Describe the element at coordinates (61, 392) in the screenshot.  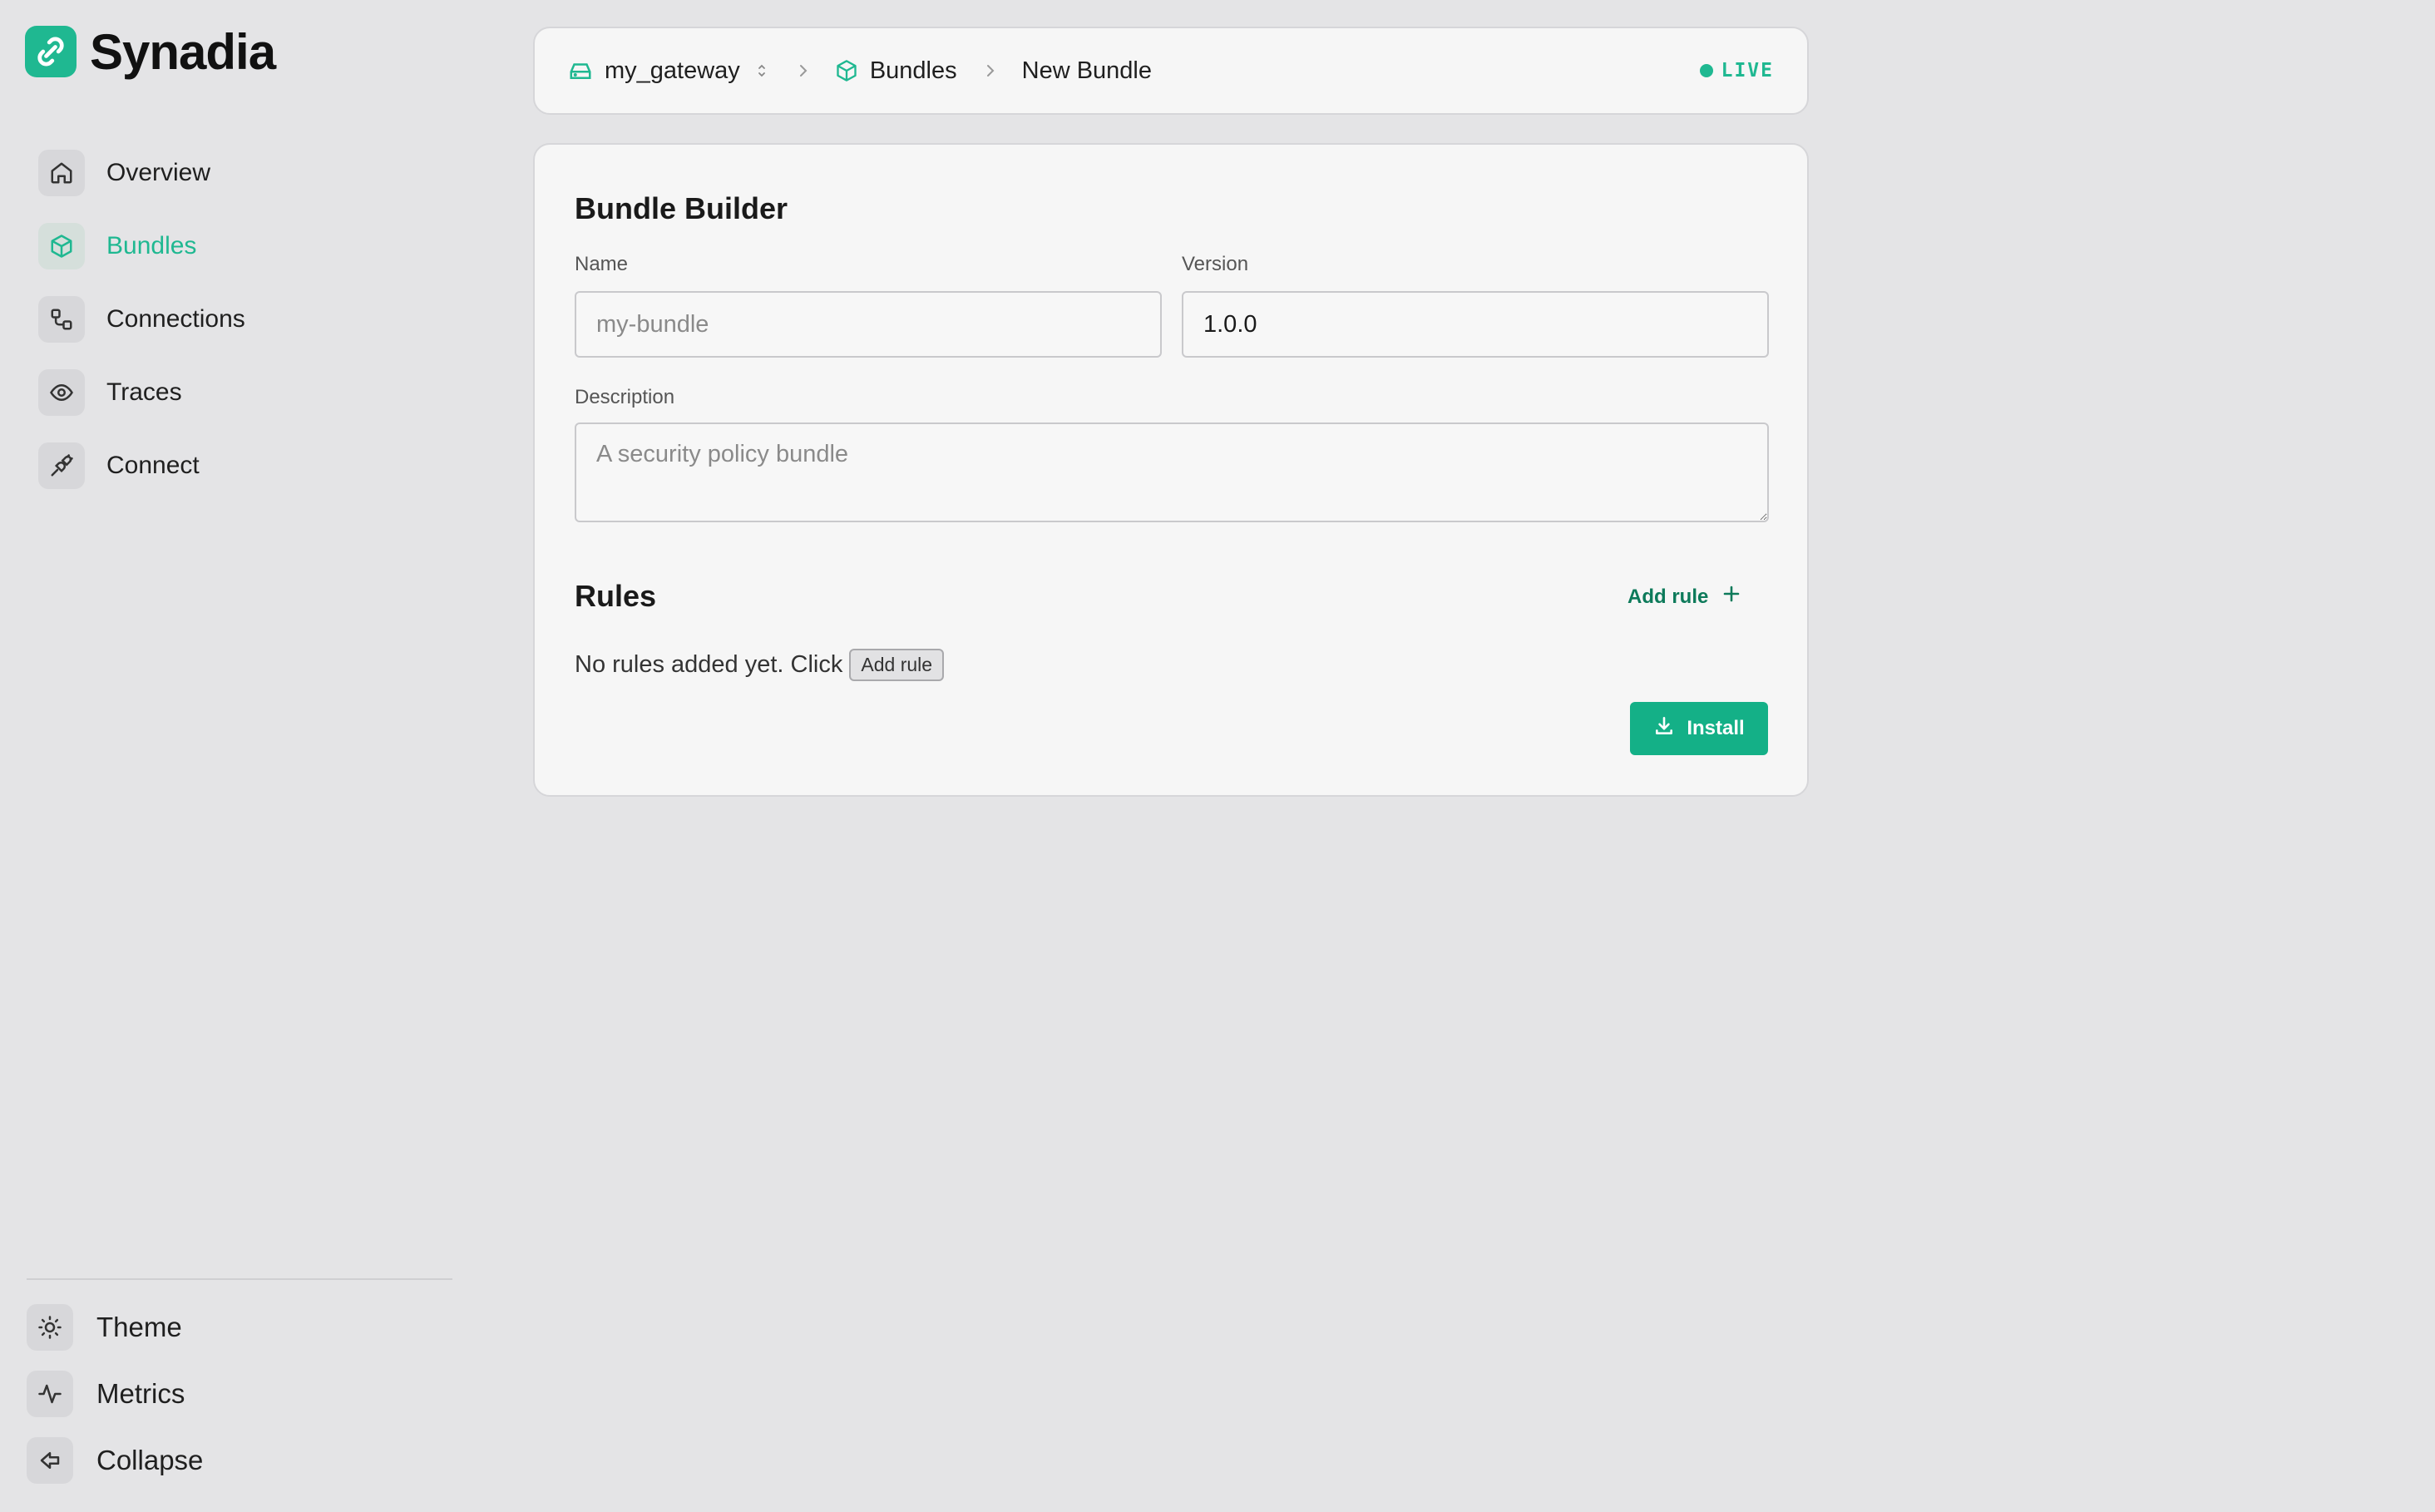
I see `eye-icon` at that location.